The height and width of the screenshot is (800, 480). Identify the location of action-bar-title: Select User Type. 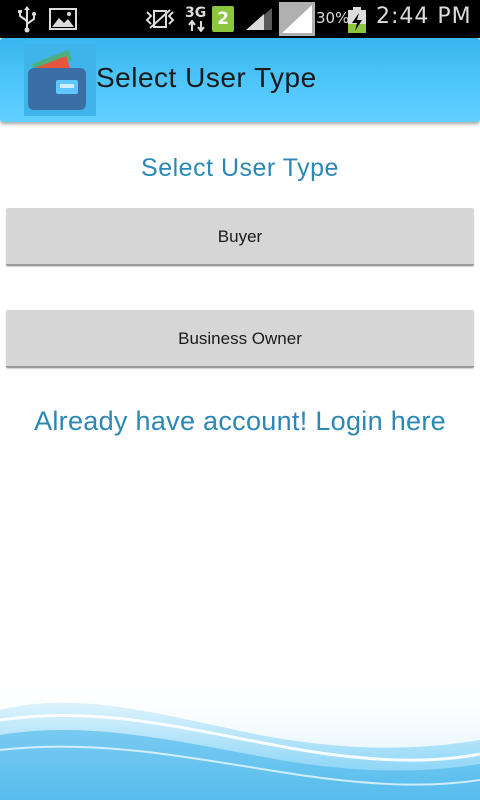
(206, 77).